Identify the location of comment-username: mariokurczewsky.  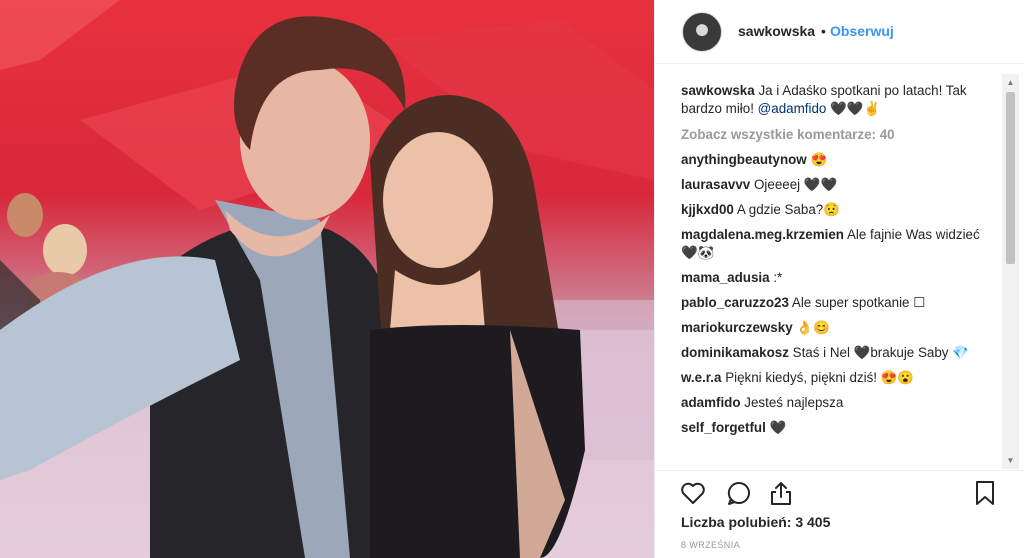
(737, 327).